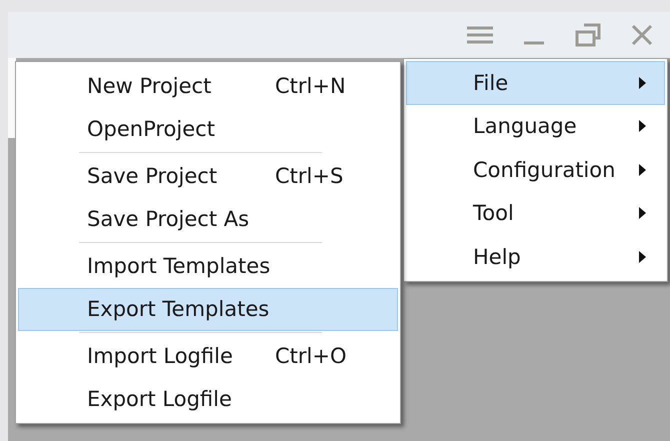 The height and width of the screenshot is (441, 670). What do you see at coordinates (310, 86) in the screenshot?
I see `shortcut-label: Ctrl+N` at bounding box center [310, 86].